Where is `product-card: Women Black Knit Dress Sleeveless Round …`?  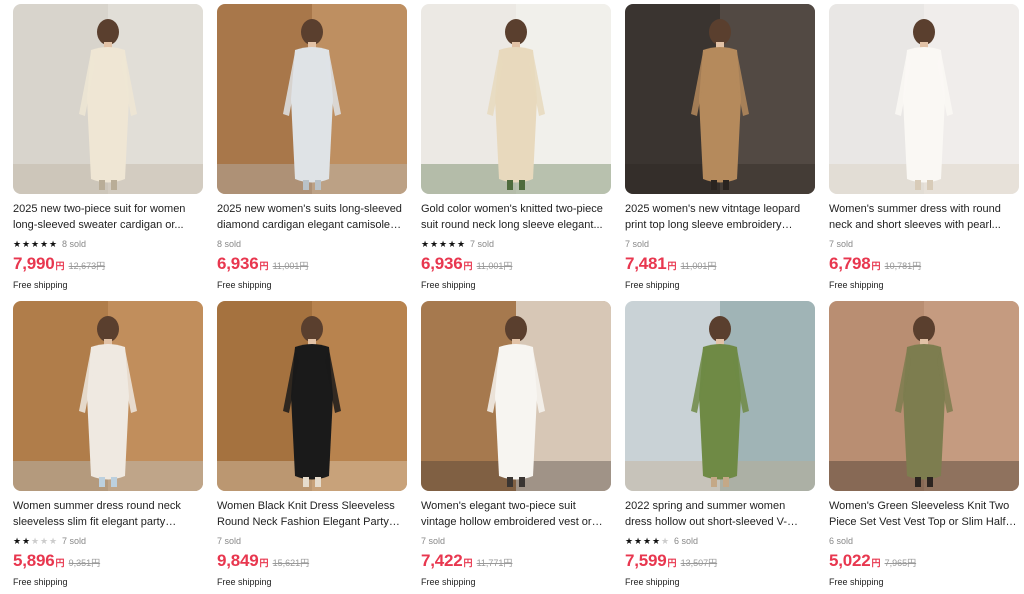 product-card: Women Black Knit Dress Sleeveless Round … is located at coordinates (312, 445).